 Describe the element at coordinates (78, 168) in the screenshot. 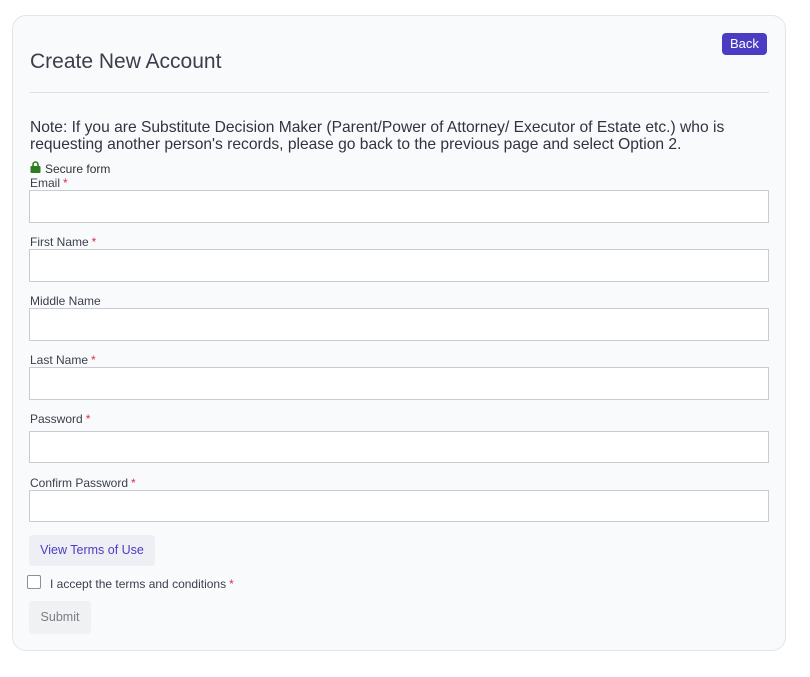

I see `secure-form-label: Secure form` at that location.